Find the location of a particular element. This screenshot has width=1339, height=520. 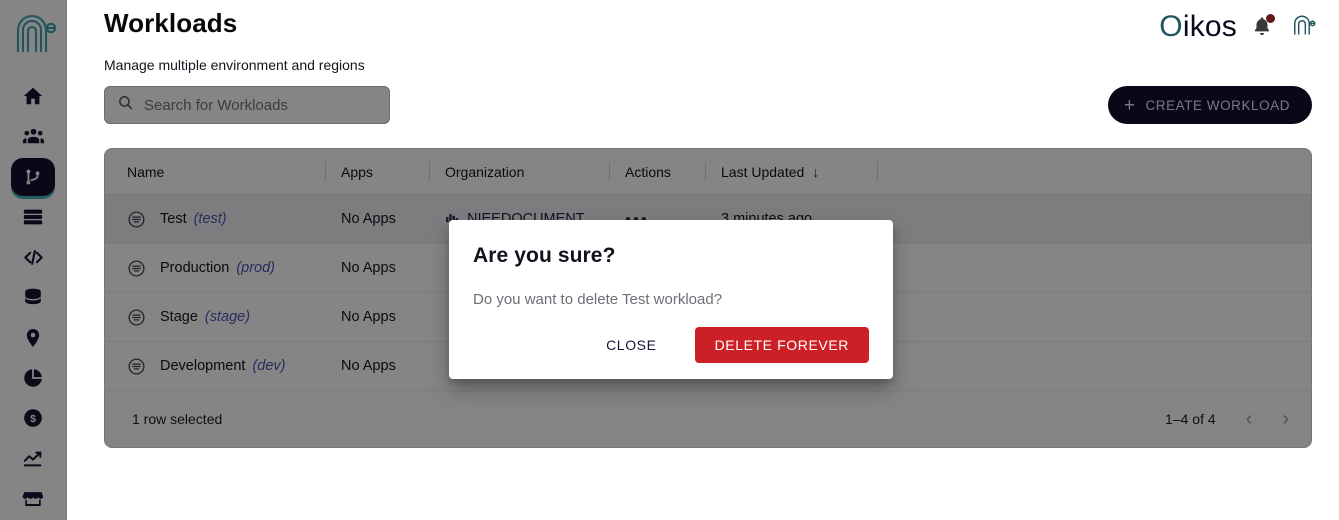

cell-name: Test (test) is located at coordinates (215, 219).